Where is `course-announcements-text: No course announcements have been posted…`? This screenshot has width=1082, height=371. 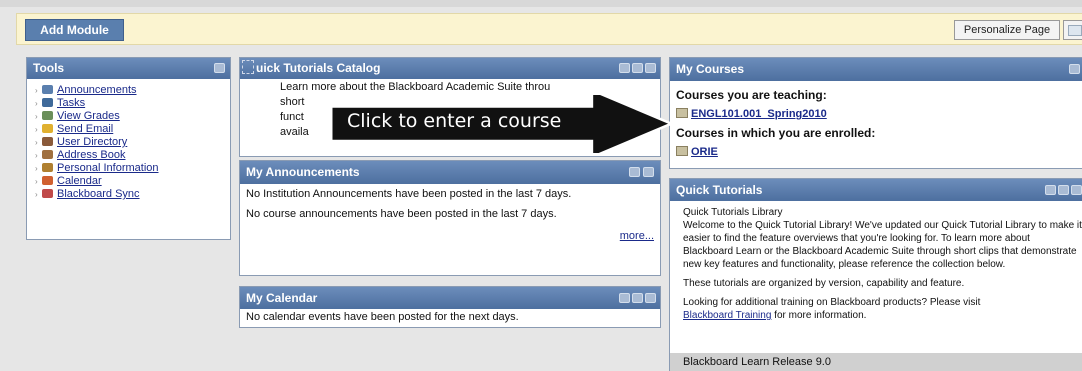 course-announcements-text: No course announcements have been posted… is located at coordinates (401, 214).